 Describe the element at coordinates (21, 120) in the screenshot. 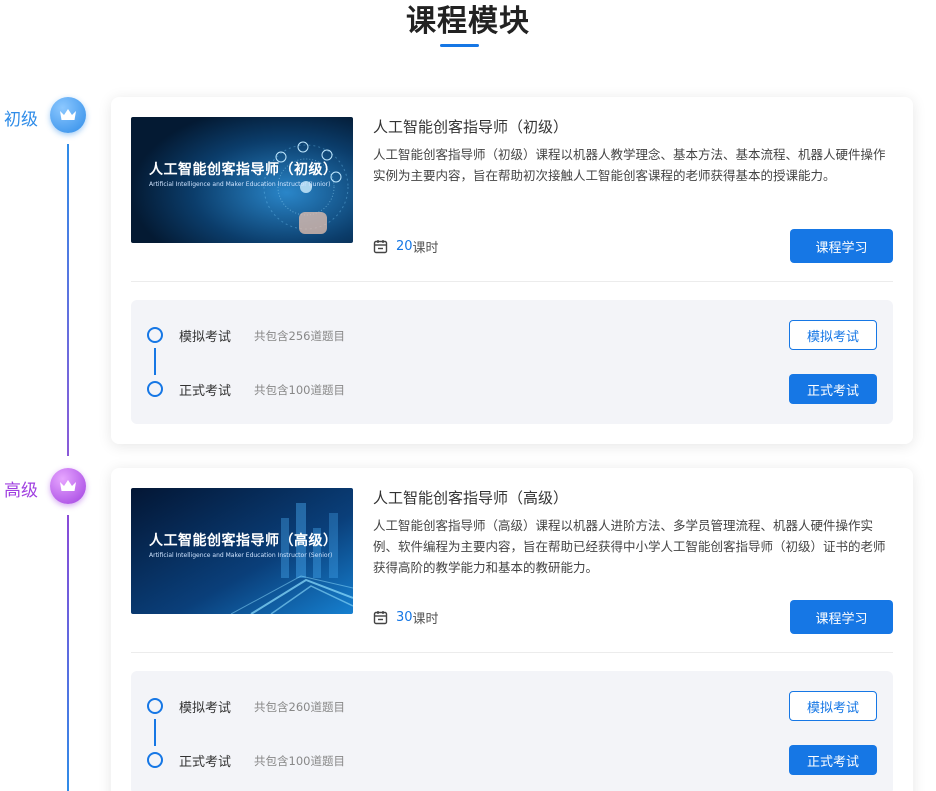

I see `level-label-junior: 初级` at that location.